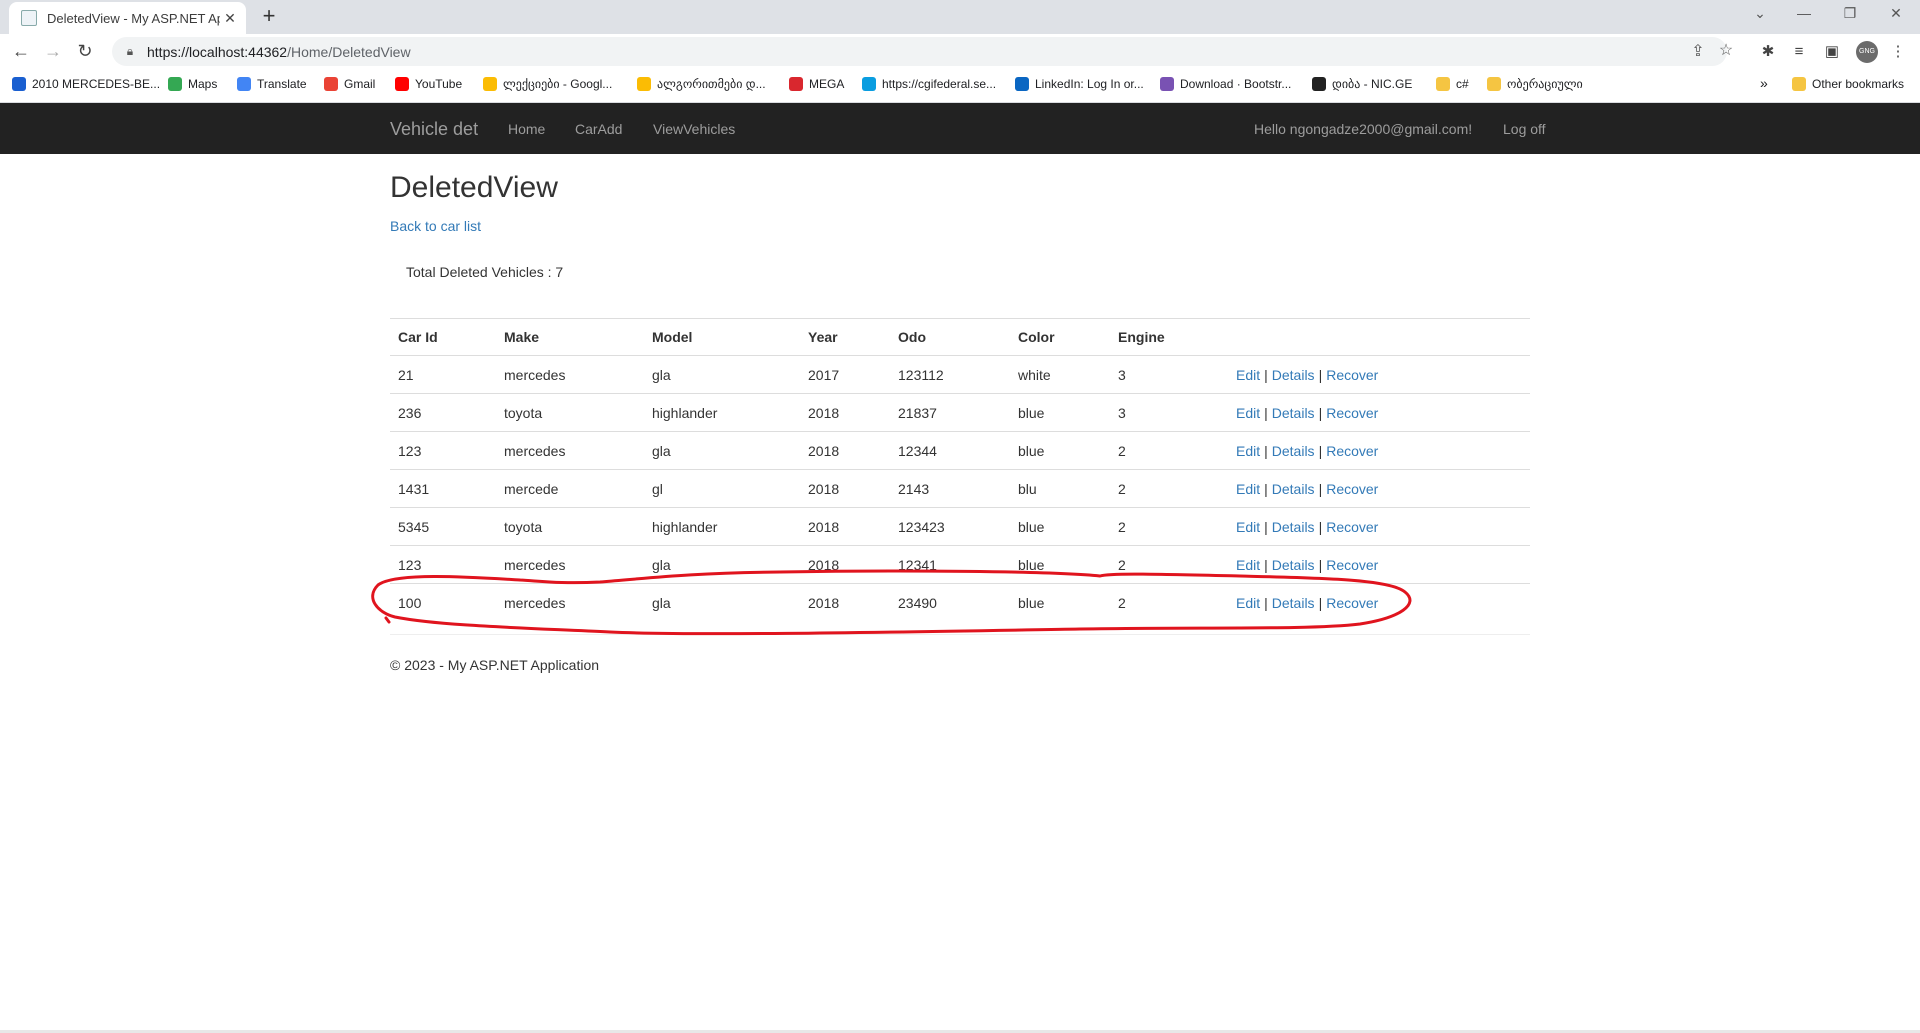 Image resolution: width=1920 pixels, height=1033 pixels. I want to click on ge-icon, so click(1319, 84).